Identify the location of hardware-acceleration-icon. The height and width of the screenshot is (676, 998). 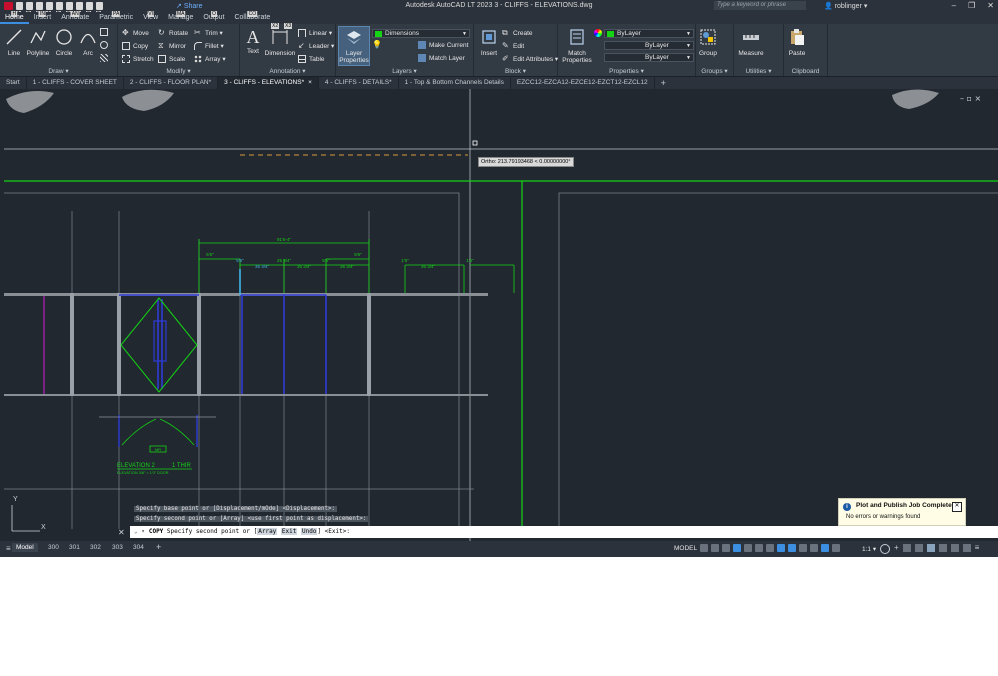
(942, 548).